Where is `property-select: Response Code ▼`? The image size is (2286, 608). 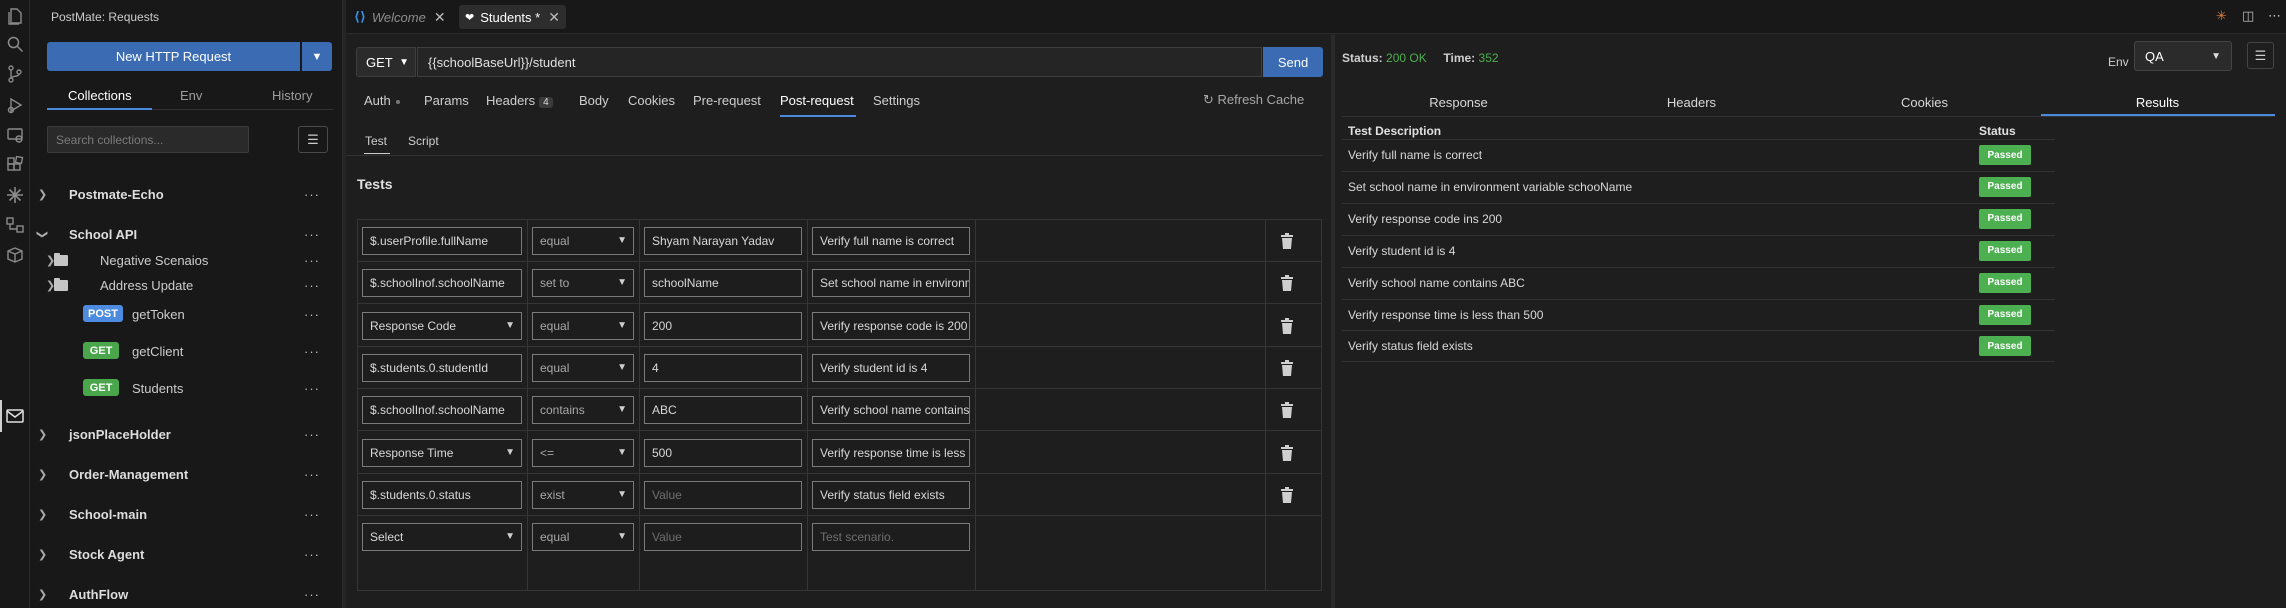 property-select: Response Code ▼ is located at coordinates (442, 325).